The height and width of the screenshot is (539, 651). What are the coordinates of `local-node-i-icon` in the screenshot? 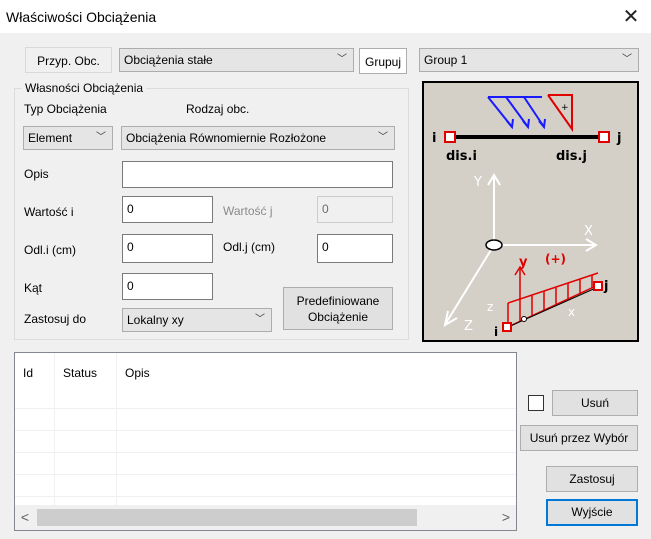 It's located at (507, 327).